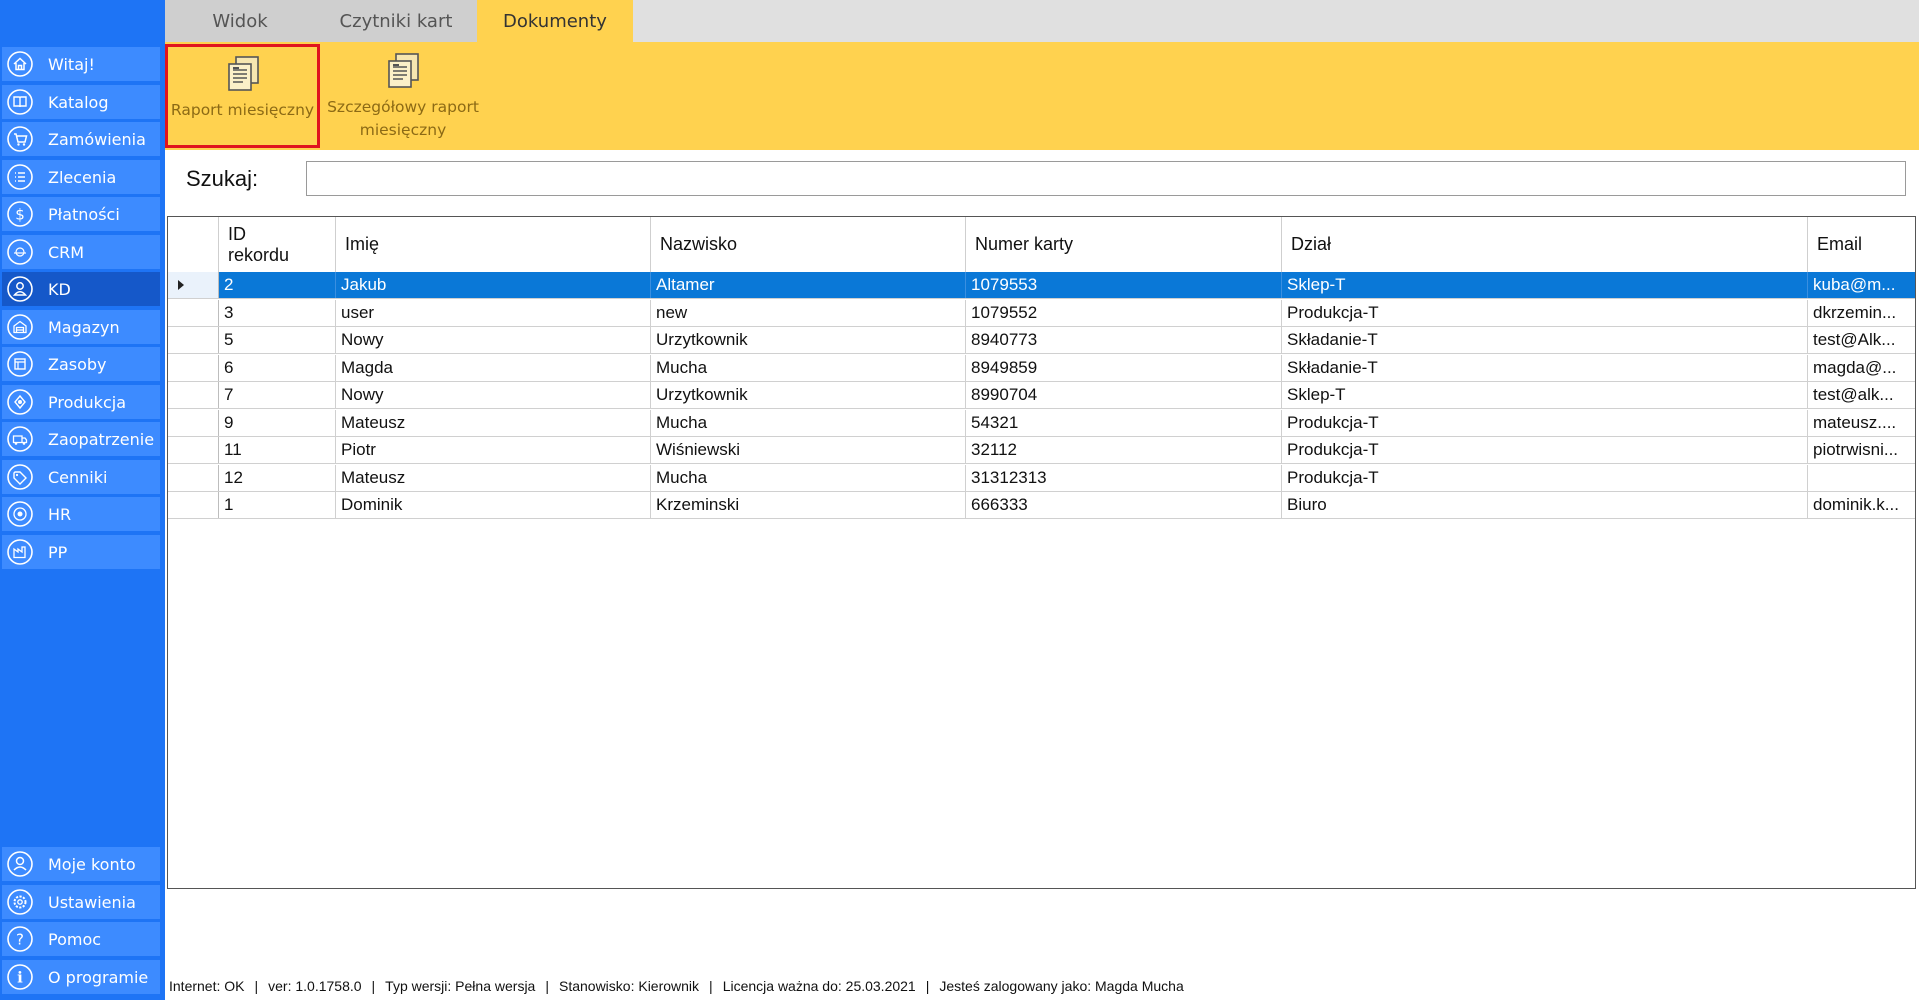 Image resolution: width=1919 pixels, height=1000 pixels. What do you see at coordinates (808, 285) in the screenshot?
I see `cell-nazwisko: Altamer` at bounding box center [808, 285].